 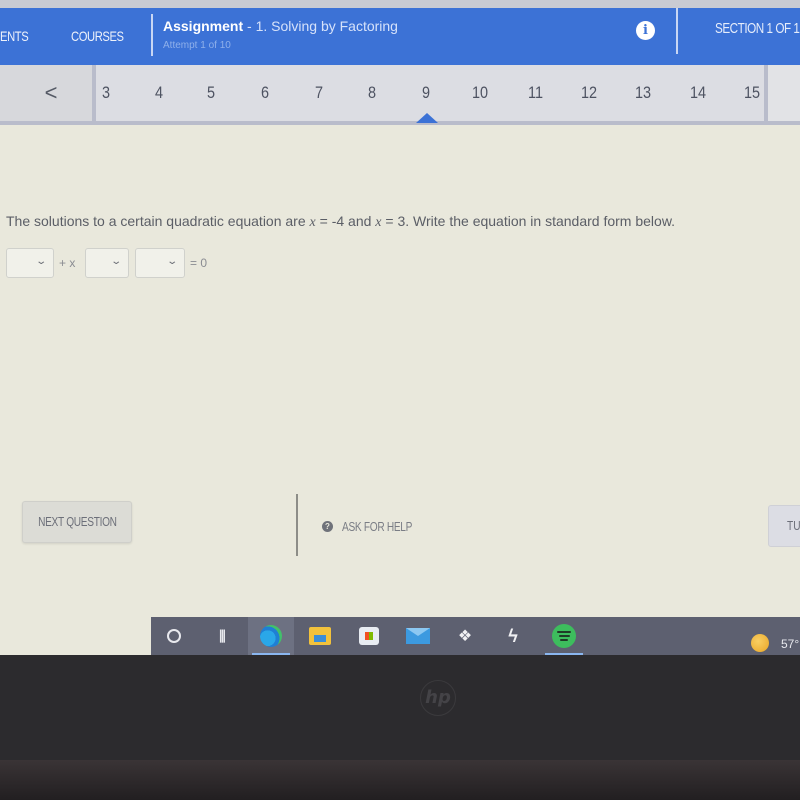 I want to click on taskbar-store, so click(x=369, y=636).